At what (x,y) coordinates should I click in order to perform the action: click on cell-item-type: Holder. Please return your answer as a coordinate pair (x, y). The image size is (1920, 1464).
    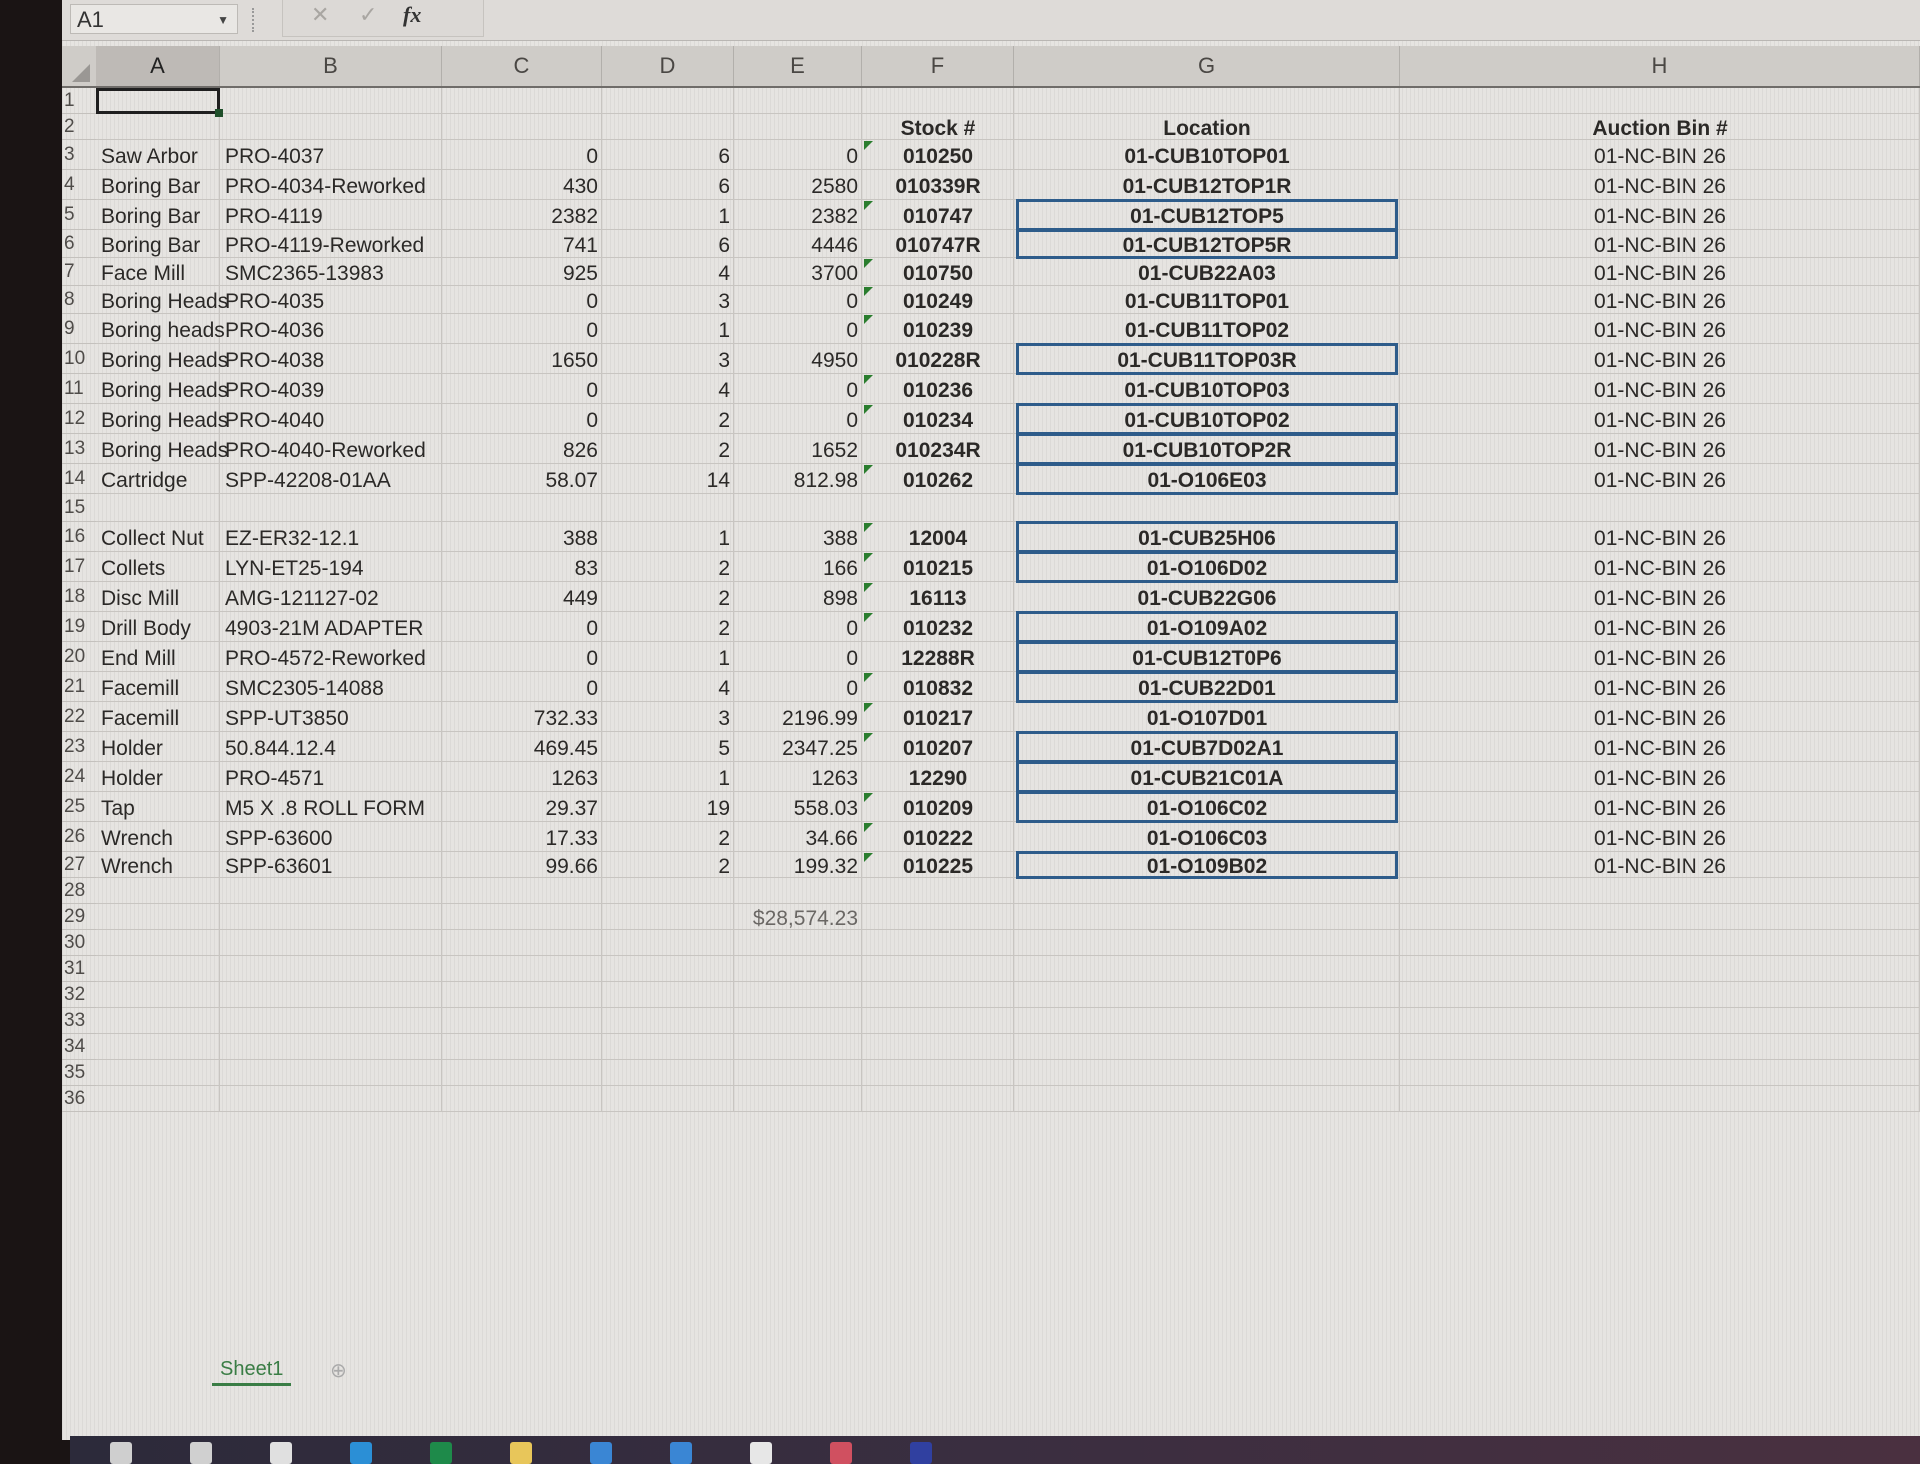
    Looking at the image, I should click on (158, 777).